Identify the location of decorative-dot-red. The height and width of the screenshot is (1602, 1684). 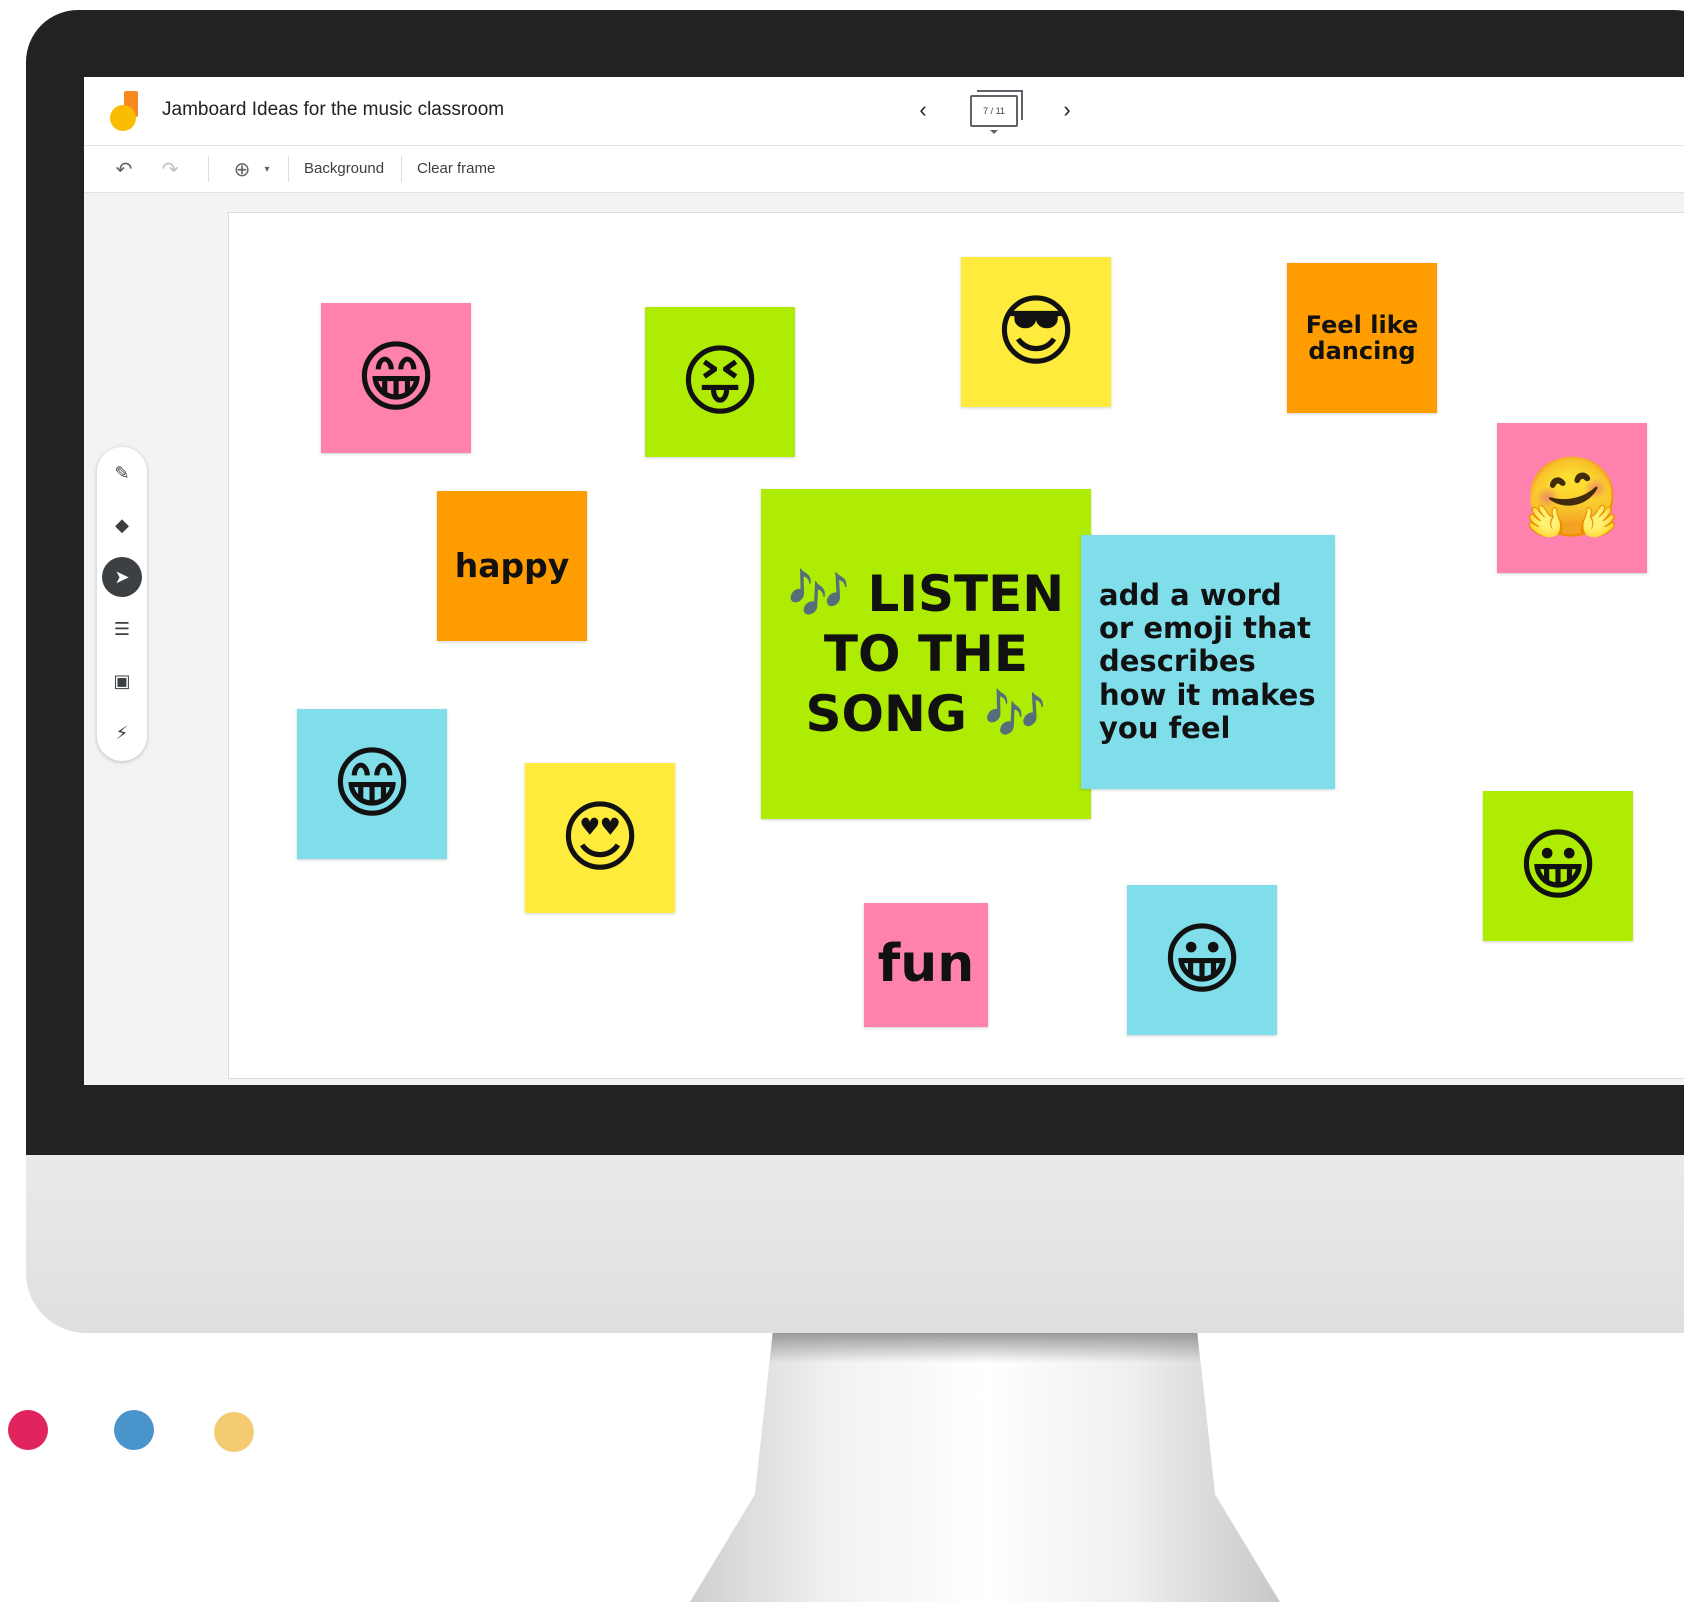
(28, 1430).